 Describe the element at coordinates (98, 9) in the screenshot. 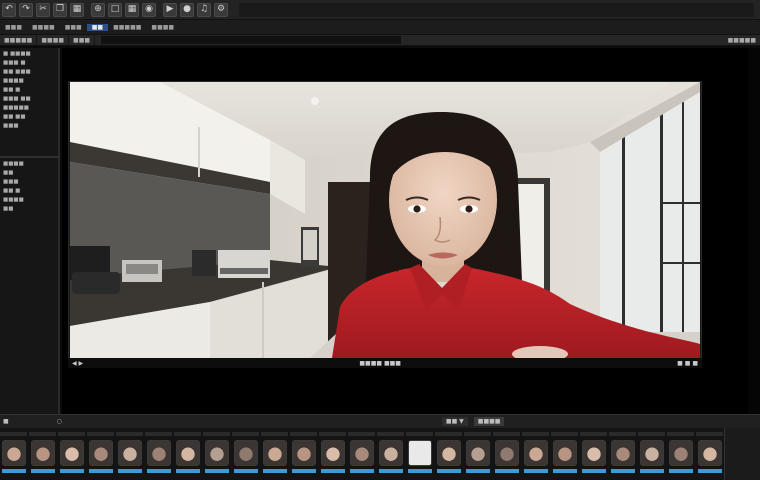

I see `zoom-icon: ⊕` at that location.